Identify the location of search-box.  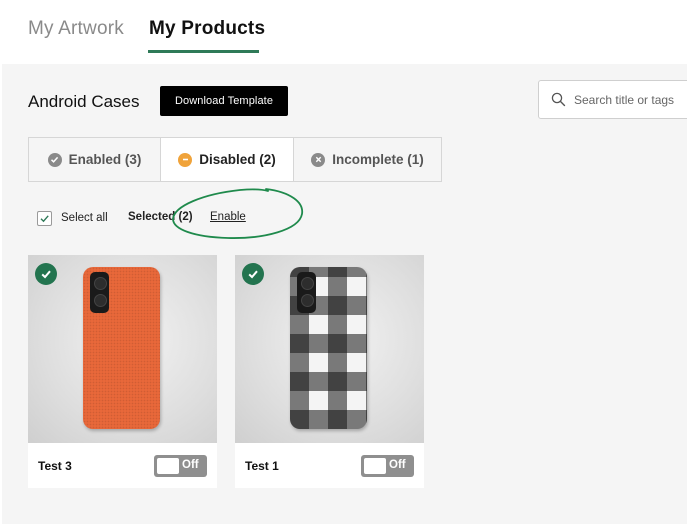
(612, 99).